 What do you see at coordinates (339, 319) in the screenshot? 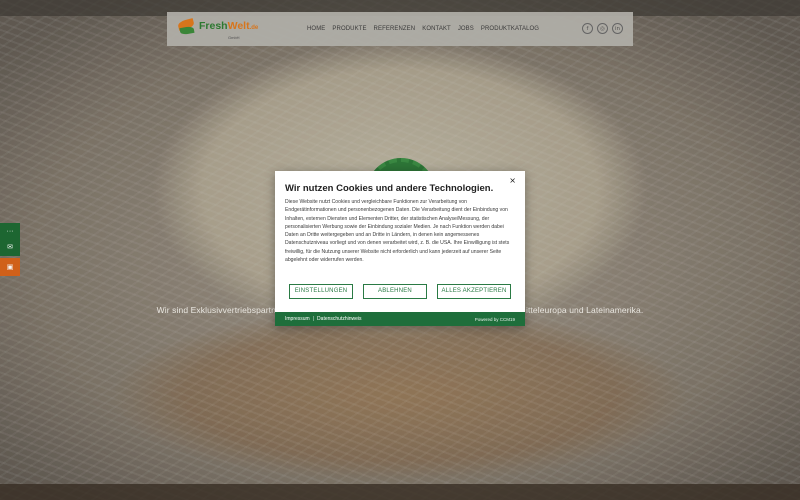
I see `privacy-link: Datenschutzhinweis` at bounding box center [339, 319].